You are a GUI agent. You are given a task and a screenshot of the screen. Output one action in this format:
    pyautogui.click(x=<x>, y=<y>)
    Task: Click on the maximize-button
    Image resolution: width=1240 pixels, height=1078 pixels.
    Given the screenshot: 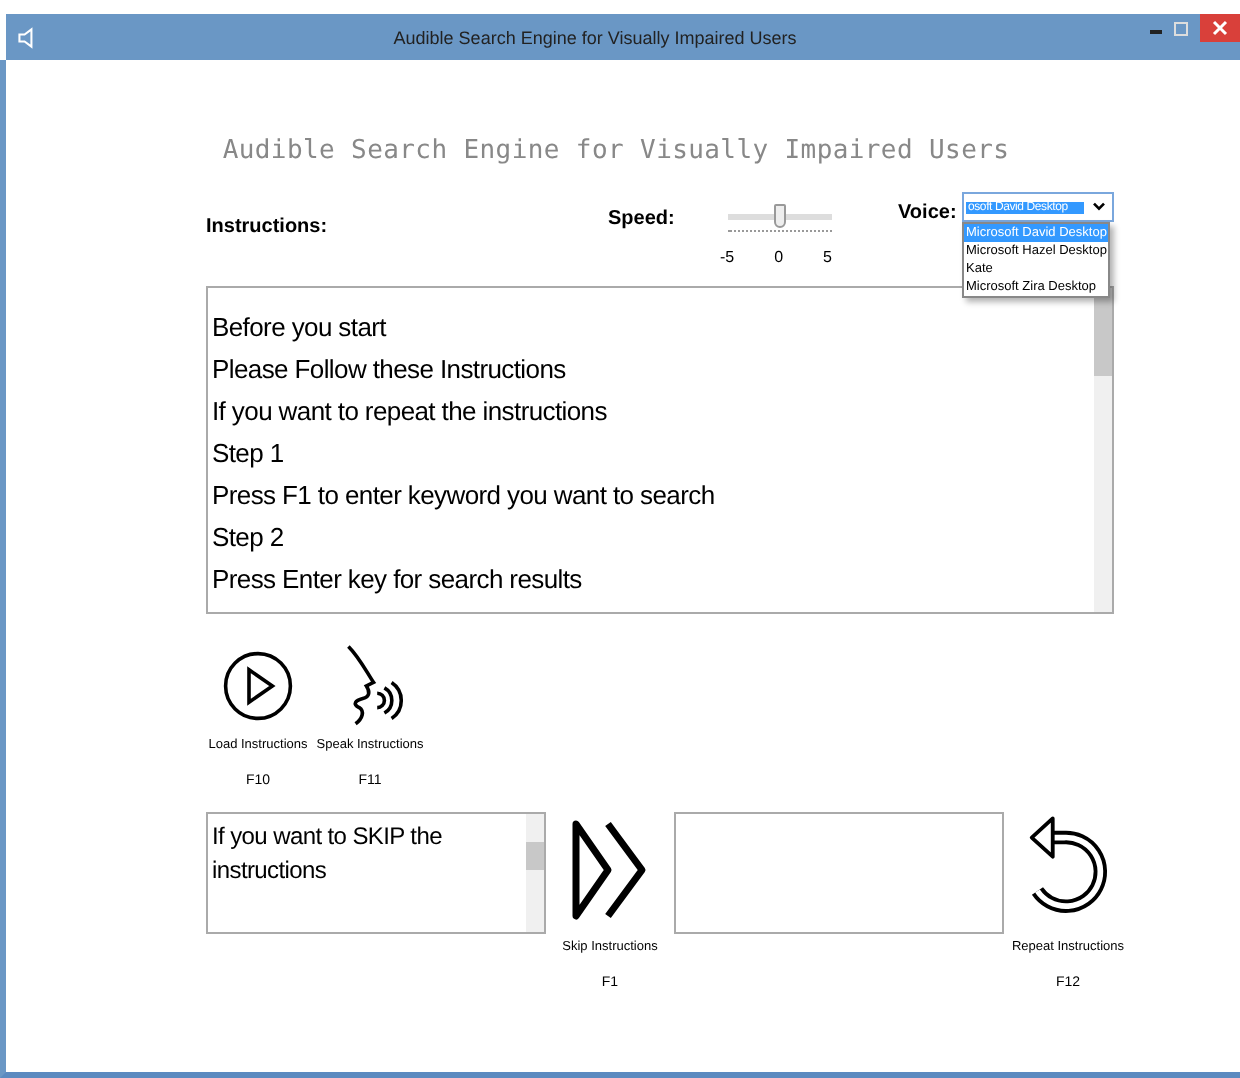 What is the action you would take?
    pyautogui.click(x=1181, y=28)
    